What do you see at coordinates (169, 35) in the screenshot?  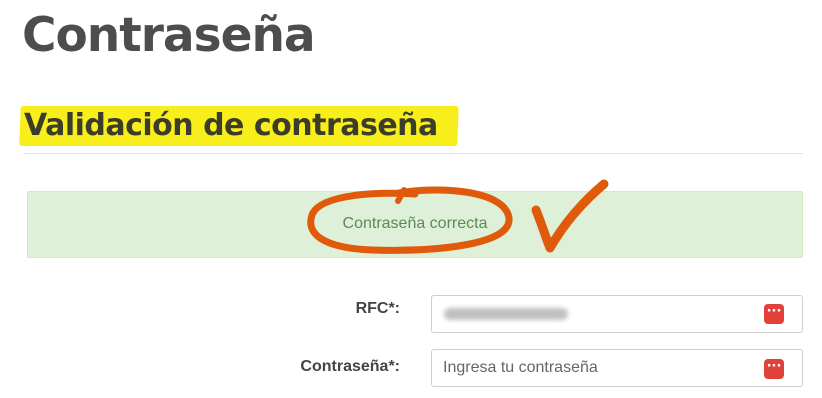 I see `page-title: Contraseña` at bounding box center [169, 35].